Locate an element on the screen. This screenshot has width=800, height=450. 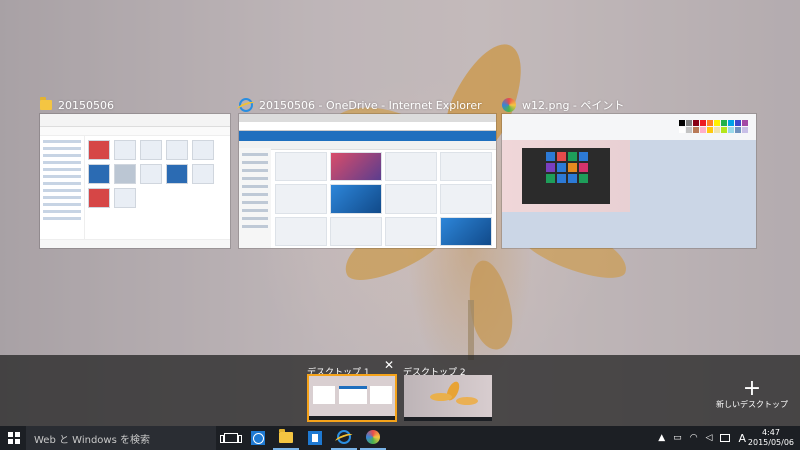
store-icon is located at coordinates (315, 438).